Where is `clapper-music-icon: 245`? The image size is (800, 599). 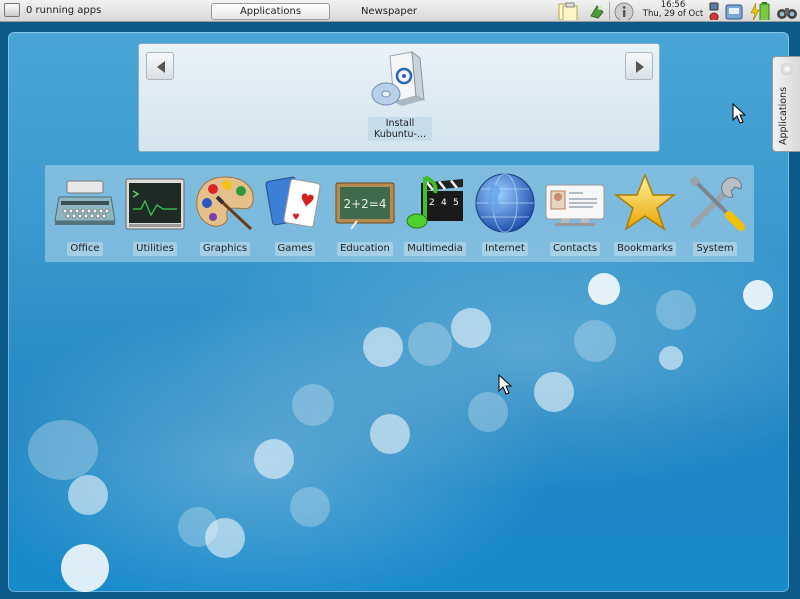
clapper-music-icon: 245 is located at coordinates (434, 202).